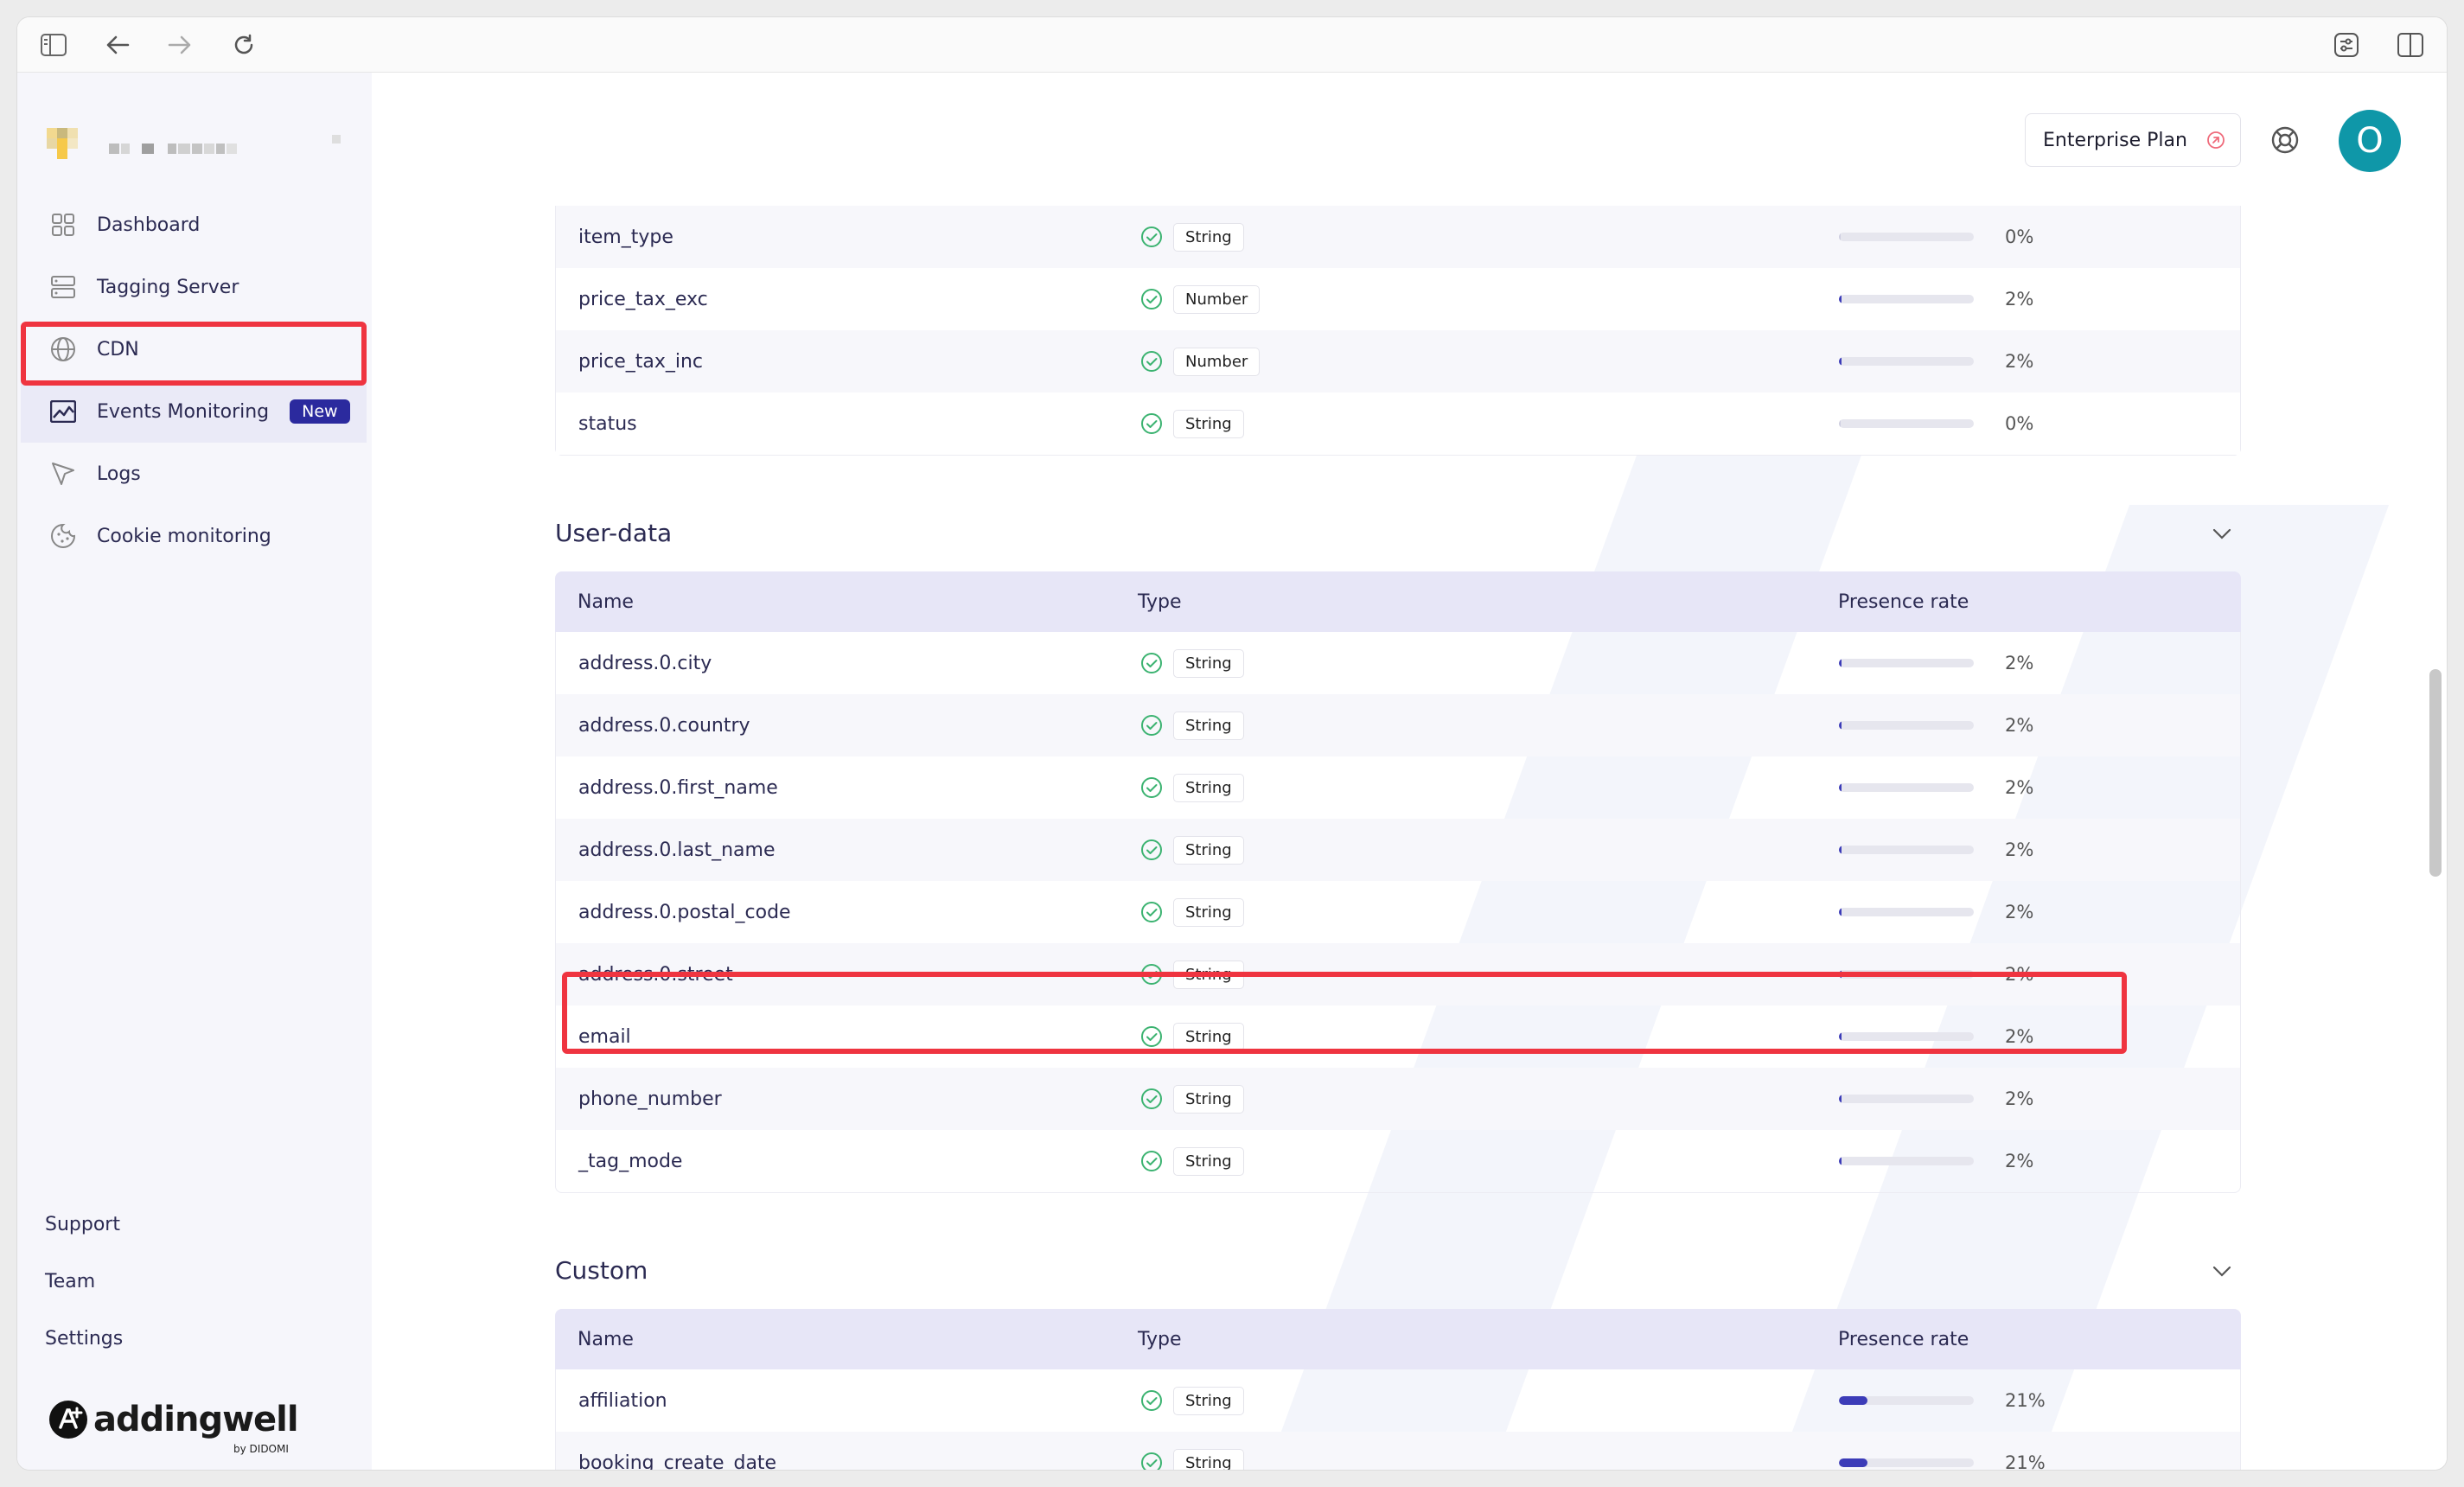 This screenshot has height=1487, width=2464. I want to click on user-data-section-header: User-data, so click(1398, 532).